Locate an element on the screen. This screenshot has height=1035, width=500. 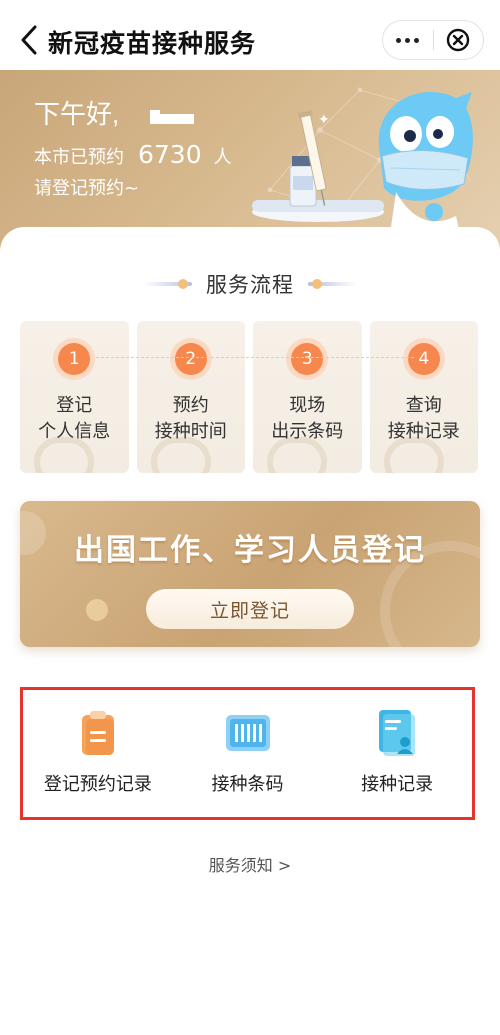
more-dots-icon is located at coordinates (399, 40).